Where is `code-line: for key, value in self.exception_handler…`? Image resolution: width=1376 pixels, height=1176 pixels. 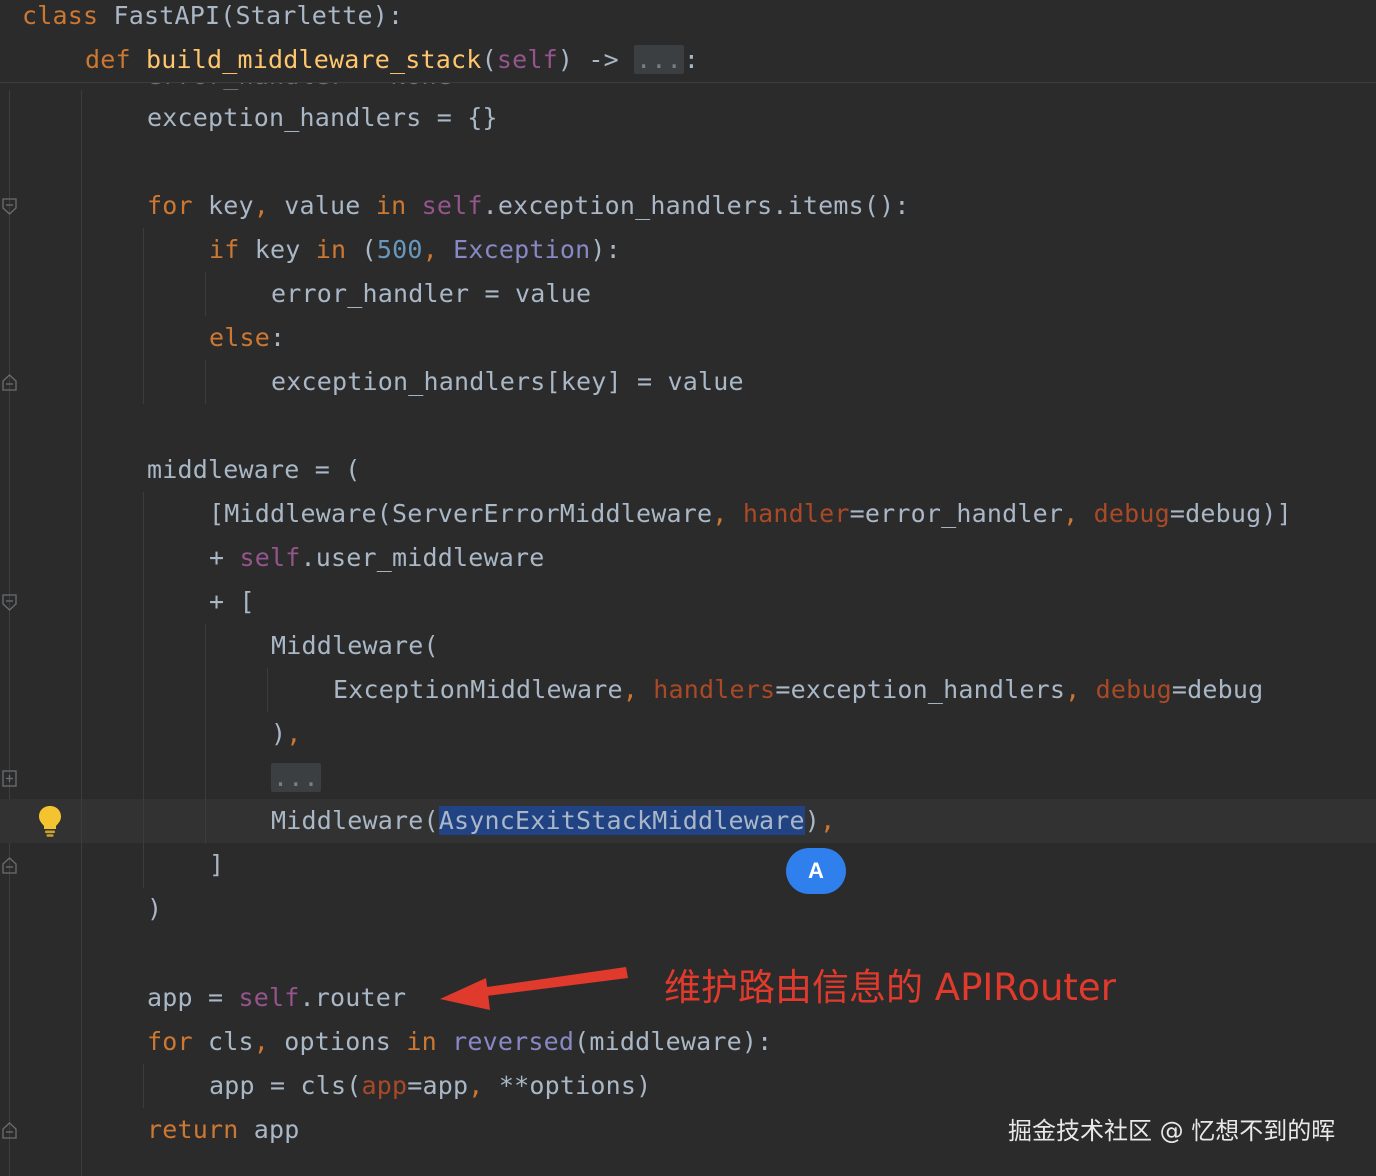
code-line: for key, value in self.exception_handler… is located at coordinates (528, 206).